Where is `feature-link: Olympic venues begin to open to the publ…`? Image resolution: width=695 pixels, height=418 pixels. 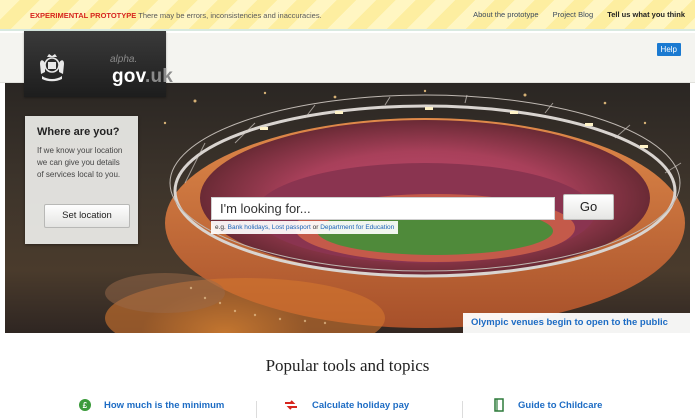 feature-link: Olympic venues begin to open to the publ… is located at coordinates (576, 323).